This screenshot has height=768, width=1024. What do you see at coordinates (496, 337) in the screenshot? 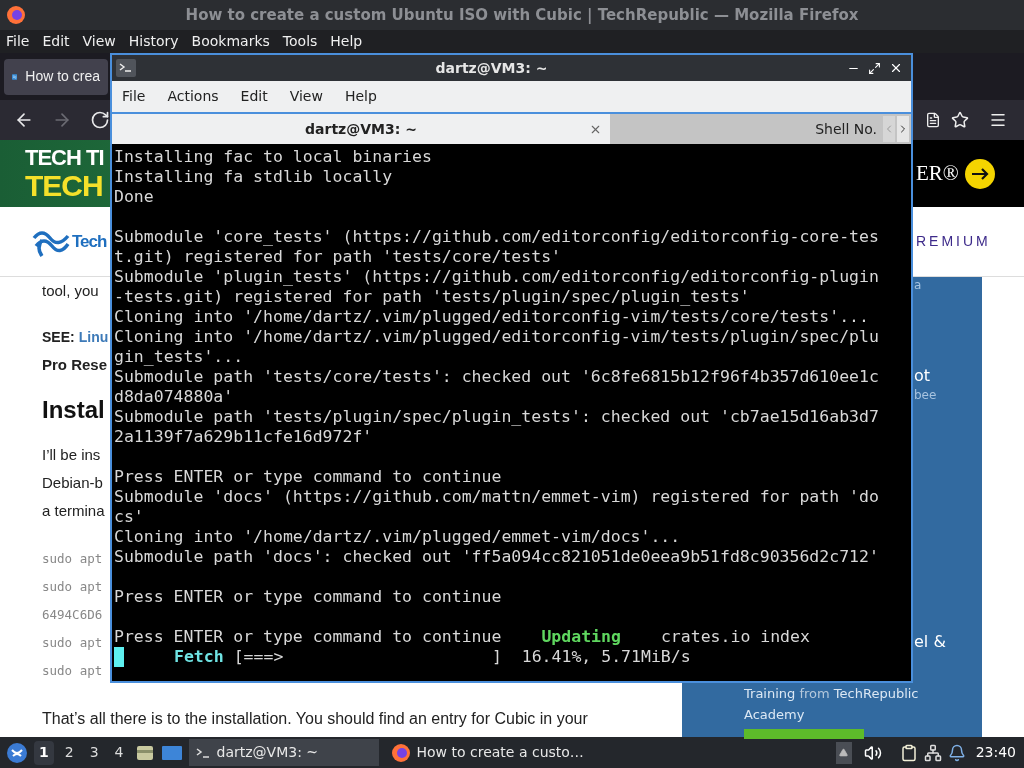
I see `terminal-line: Cloning into '/home/dartz/.vim/plugged/editorconfig-vim/tests/plugin/spec/plu` at bounding box center [496, 337].